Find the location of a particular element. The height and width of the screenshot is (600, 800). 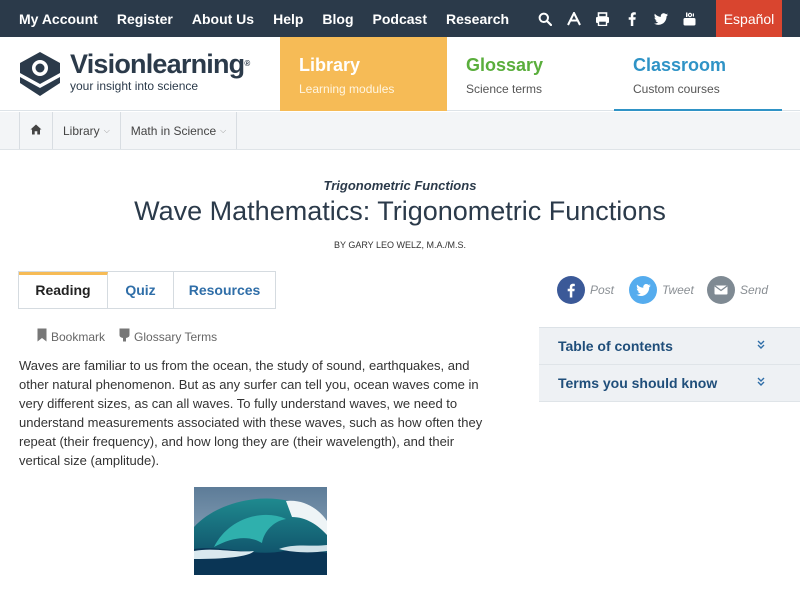

breadcrumb-home is located at coordinates (36, 130).